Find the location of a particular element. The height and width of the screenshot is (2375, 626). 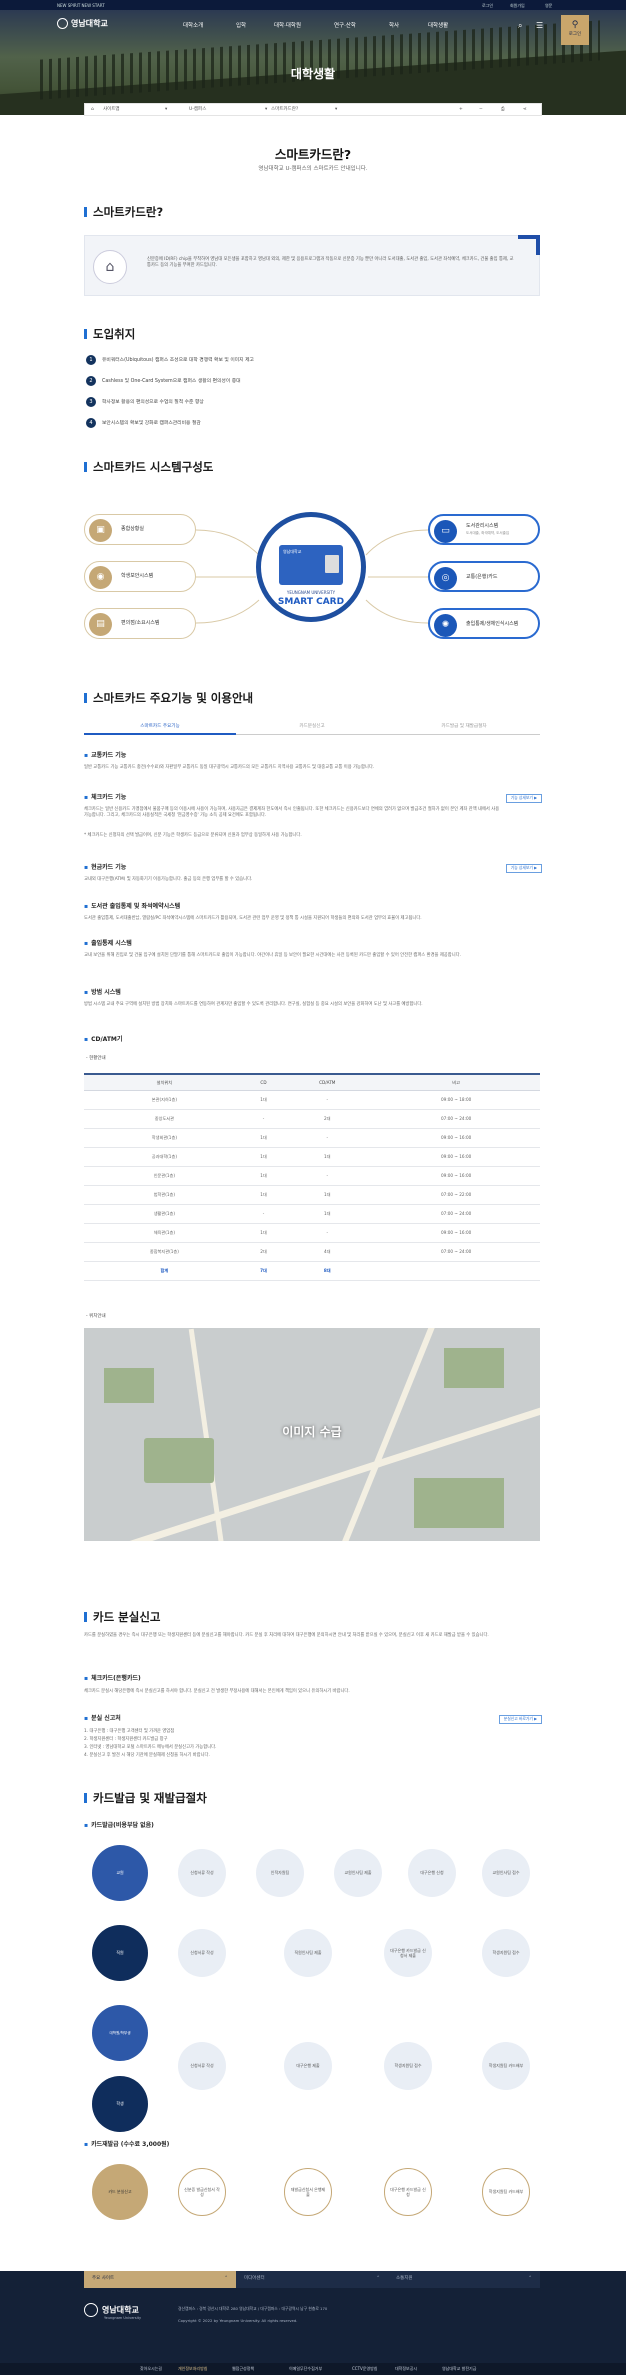

print-icon: ⎙ is located at coordinates (503, 110).